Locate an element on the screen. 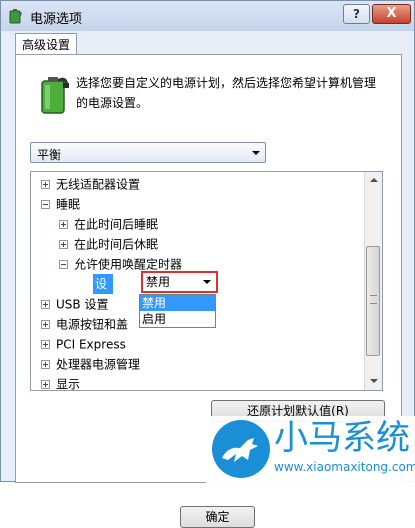  tab-advanced-settings: 高级设置 is located at coordinates (46, 44).